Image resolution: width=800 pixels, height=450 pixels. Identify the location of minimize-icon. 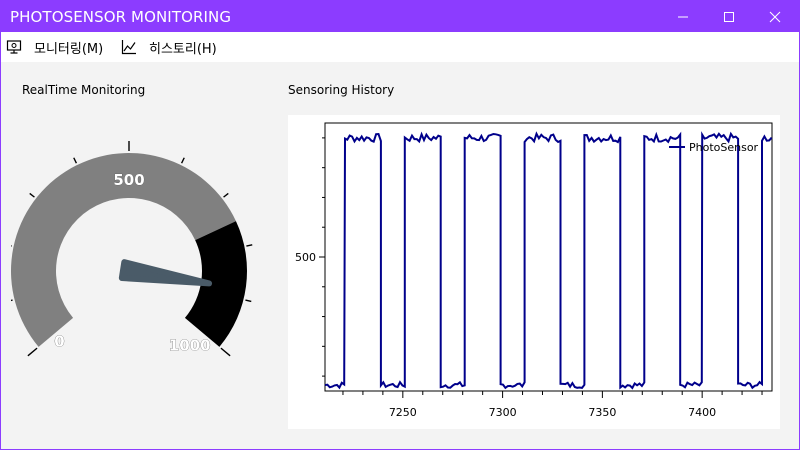
(683, 16).